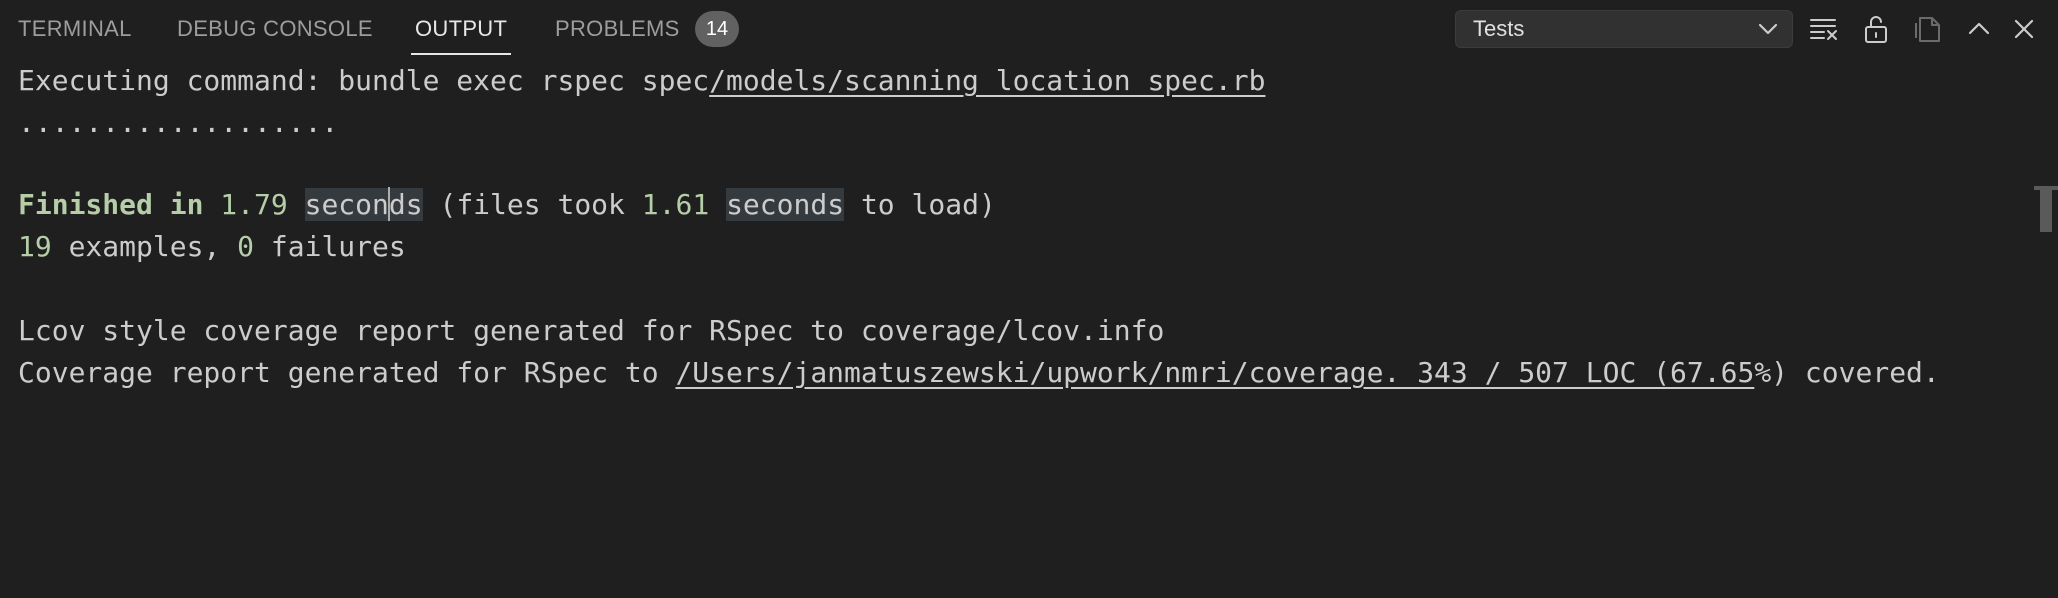 Image resolution: width=2058 pixels, height=598 pixels. Describe the element at coordinates (532, 204) in the screenshot. I see `files-took-text: (files took` at that location.